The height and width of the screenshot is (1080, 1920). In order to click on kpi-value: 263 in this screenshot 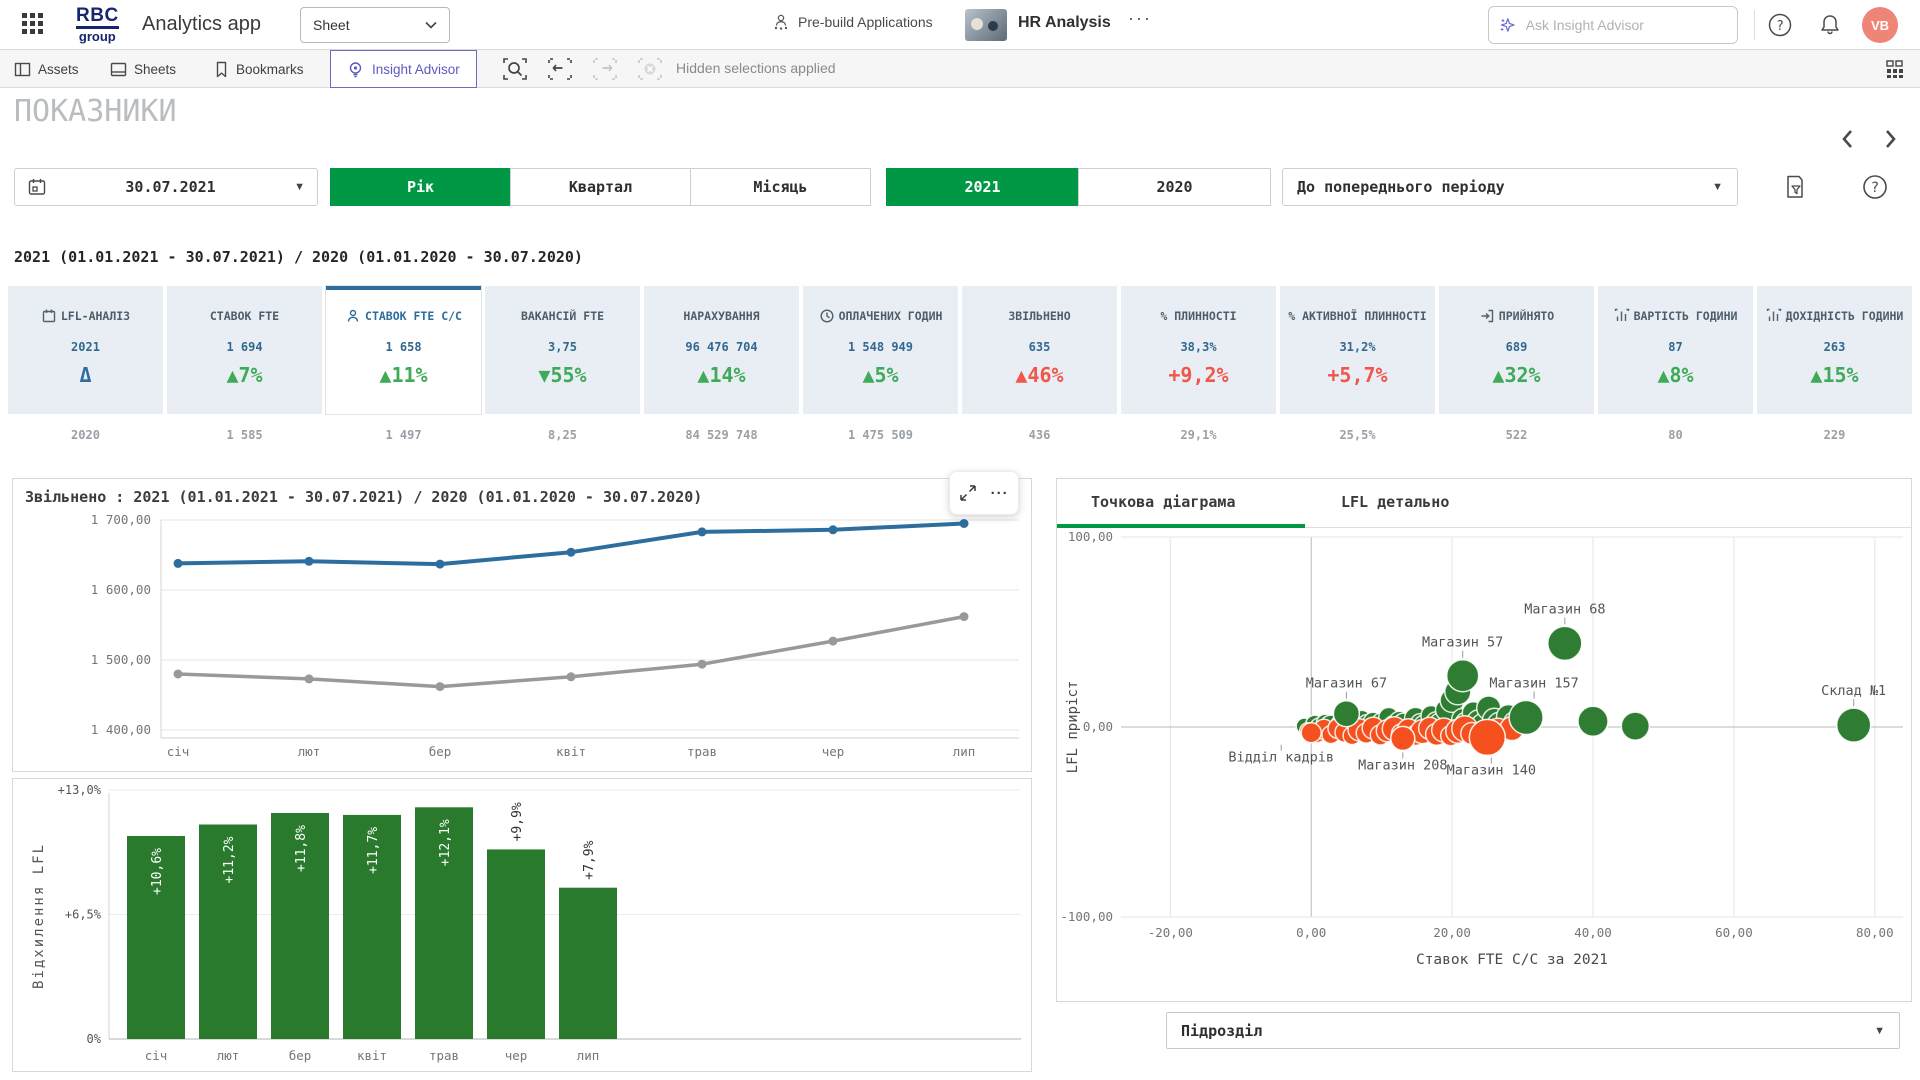, I will do `click(1834, 347)`.